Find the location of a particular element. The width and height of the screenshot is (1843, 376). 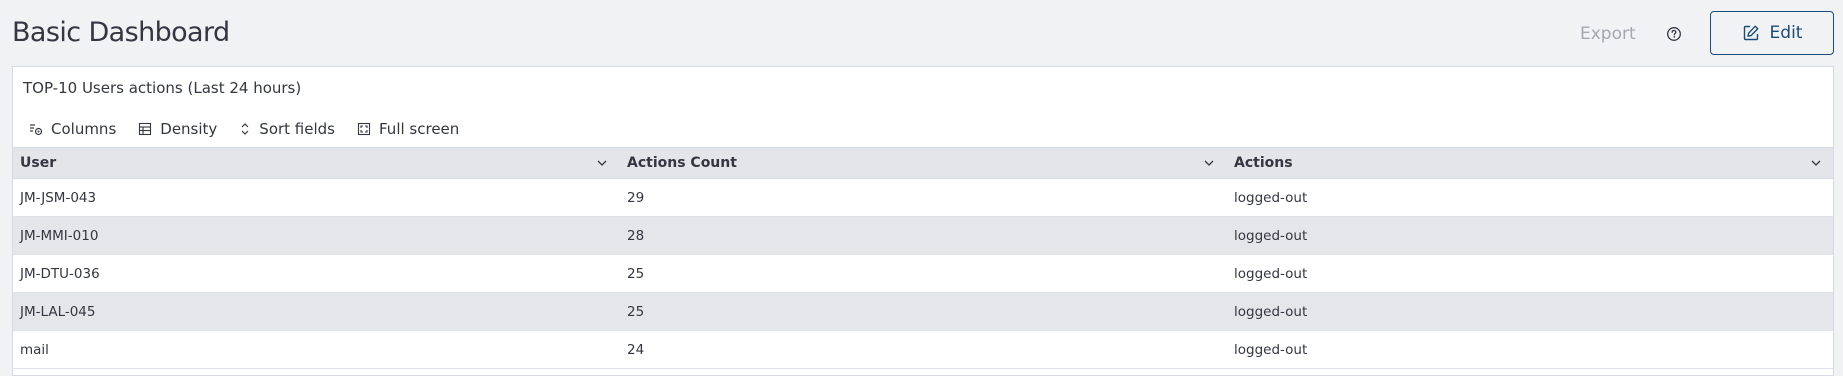

fullscreen-button: Full screen is located at coordinates (408, 129).